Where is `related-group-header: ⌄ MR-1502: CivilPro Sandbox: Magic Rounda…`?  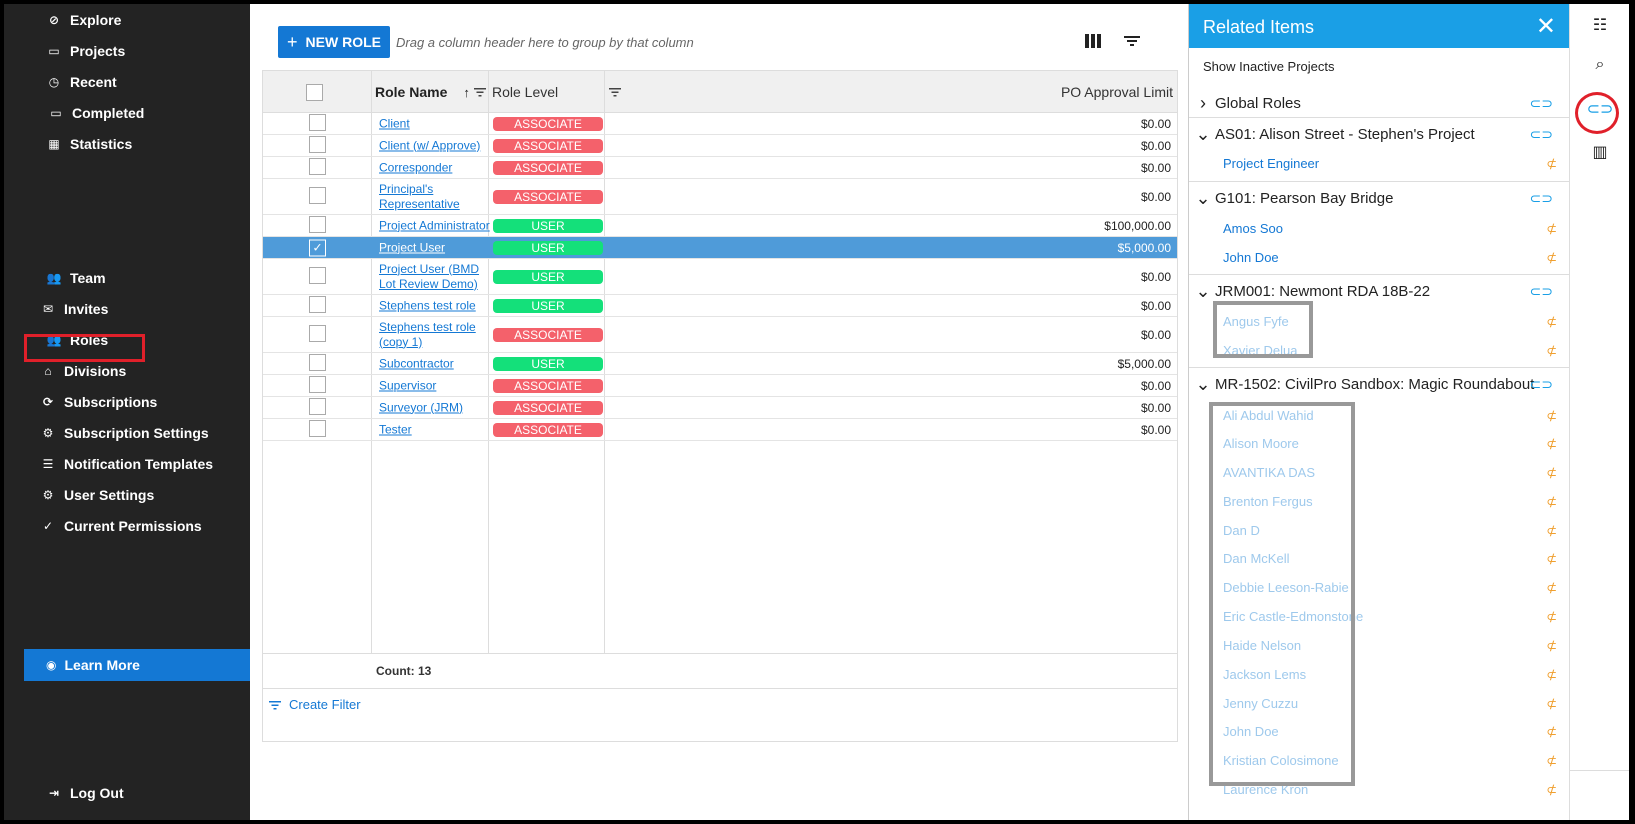
related-group-header: ⌄ MR-1502: CivilPro Sandbox: Magic Rounda… is located at coordinates (1380, 384).